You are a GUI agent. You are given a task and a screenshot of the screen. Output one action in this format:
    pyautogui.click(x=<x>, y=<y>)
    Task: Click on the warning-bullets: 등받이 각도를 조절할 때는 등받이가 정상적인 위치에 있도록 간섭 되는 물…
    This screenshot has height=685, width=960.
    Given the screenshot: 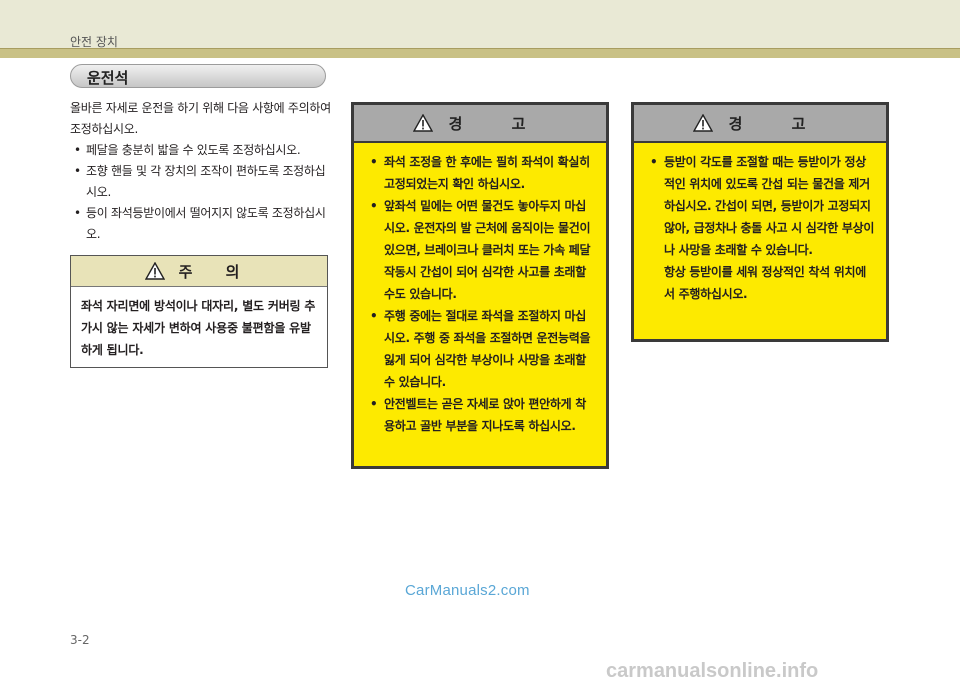 What is the action you would take?
    pyautogui.click(x=762, y=206)
    